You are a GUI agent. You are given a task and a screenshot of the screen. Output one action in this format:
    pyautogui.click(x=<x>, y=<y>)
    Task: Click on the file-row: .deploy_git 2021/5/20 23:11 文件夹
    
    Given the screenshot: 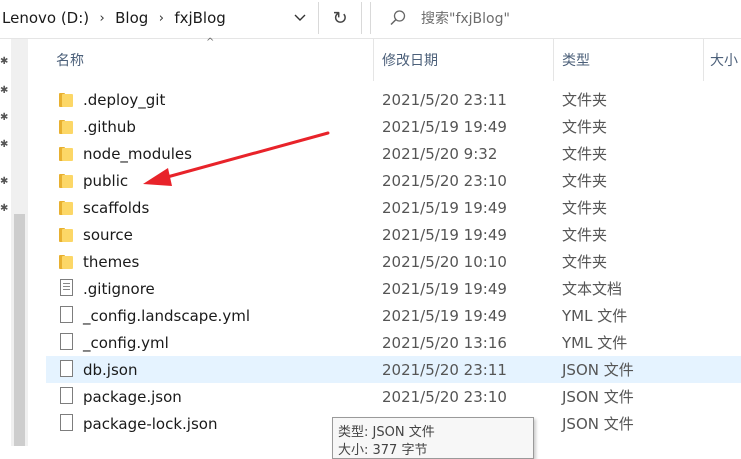 What is the action you would take?
    pyautogui.click(x=393, y=99)
    